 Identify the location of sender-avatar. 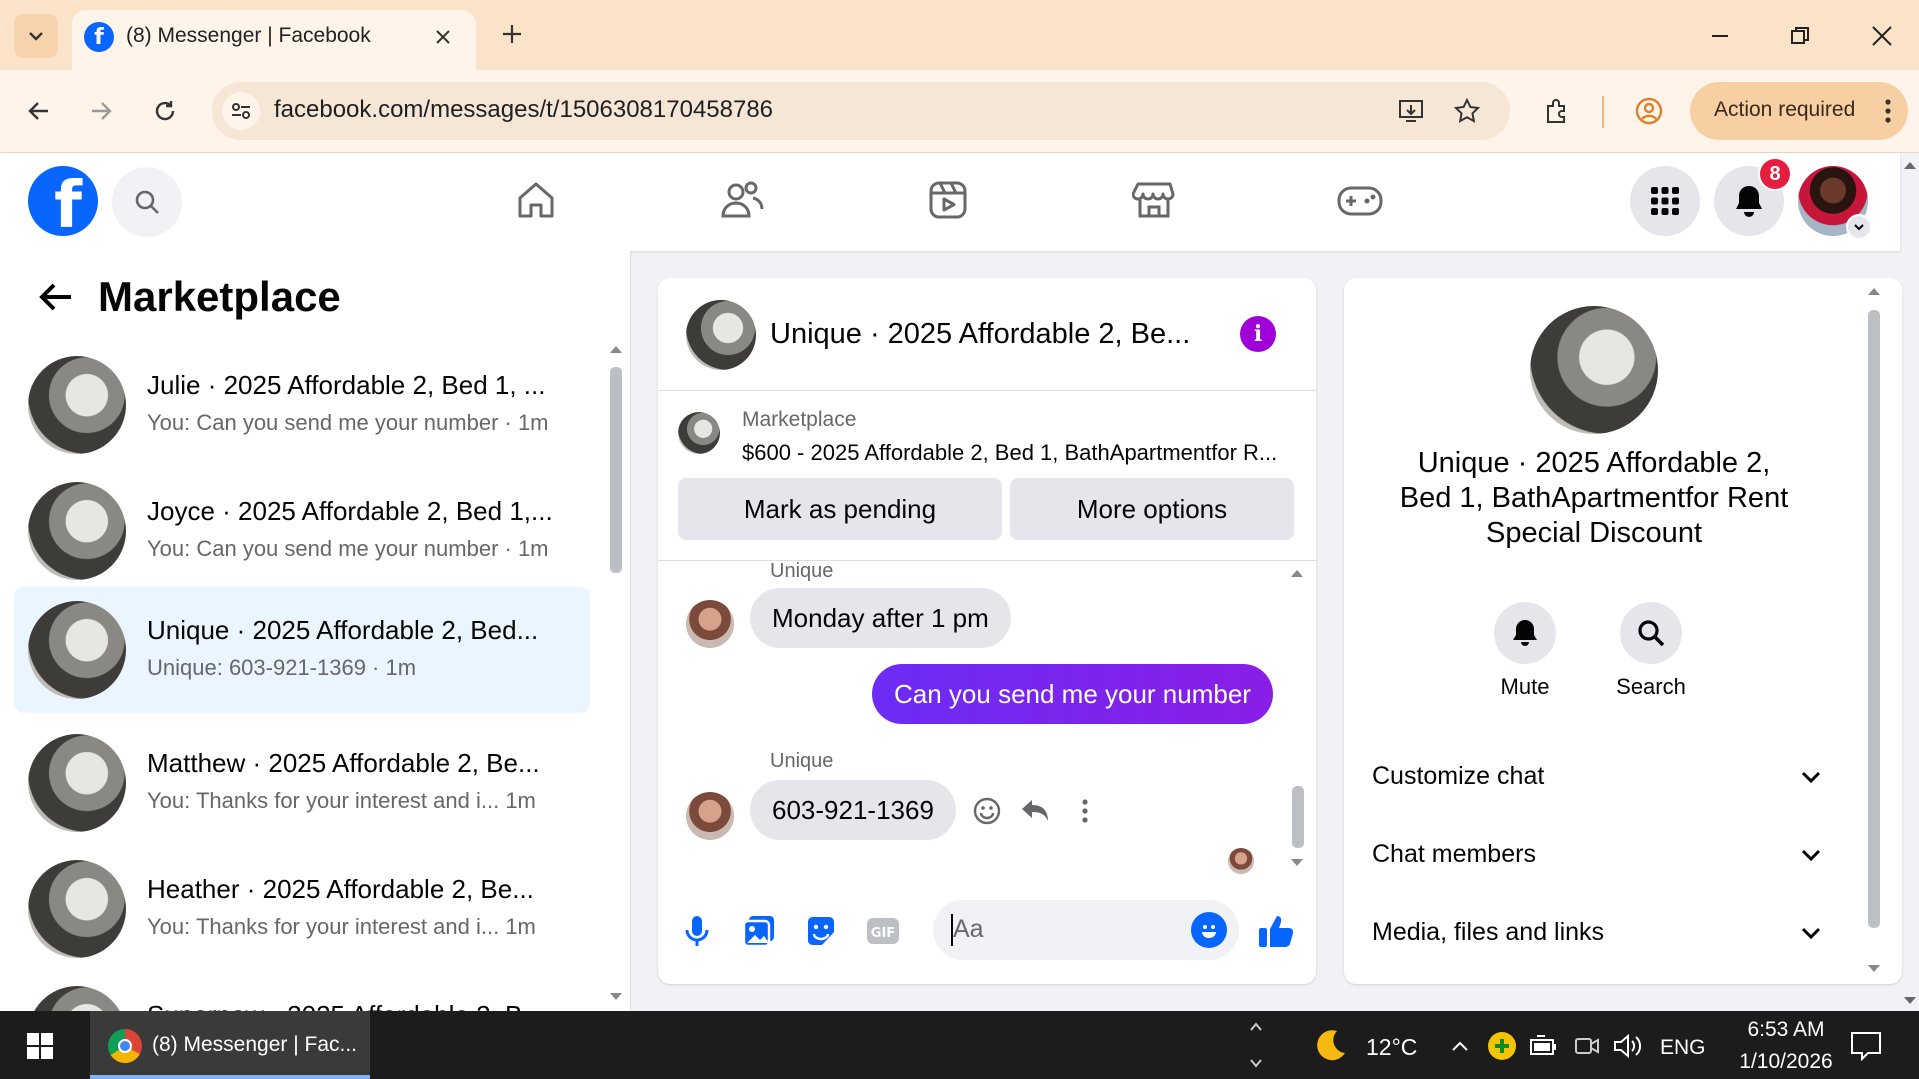
(710, 816).